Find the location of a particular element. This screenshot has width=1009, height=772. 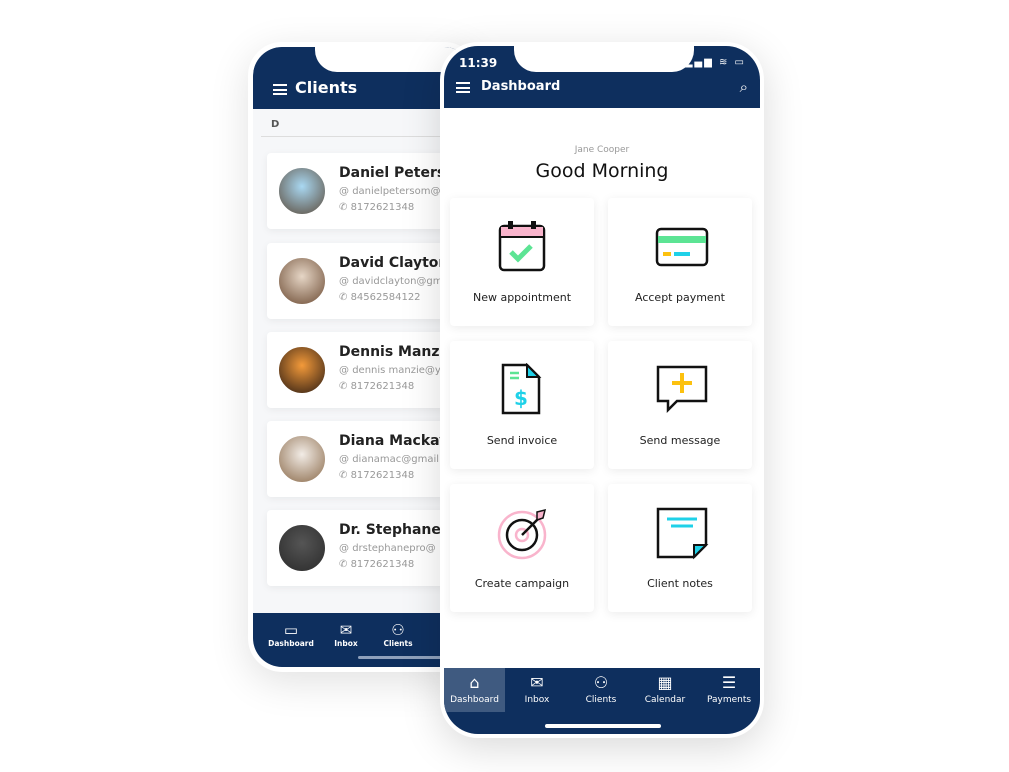

calendar-icon: ▦ is located at coordinates (665, 682).